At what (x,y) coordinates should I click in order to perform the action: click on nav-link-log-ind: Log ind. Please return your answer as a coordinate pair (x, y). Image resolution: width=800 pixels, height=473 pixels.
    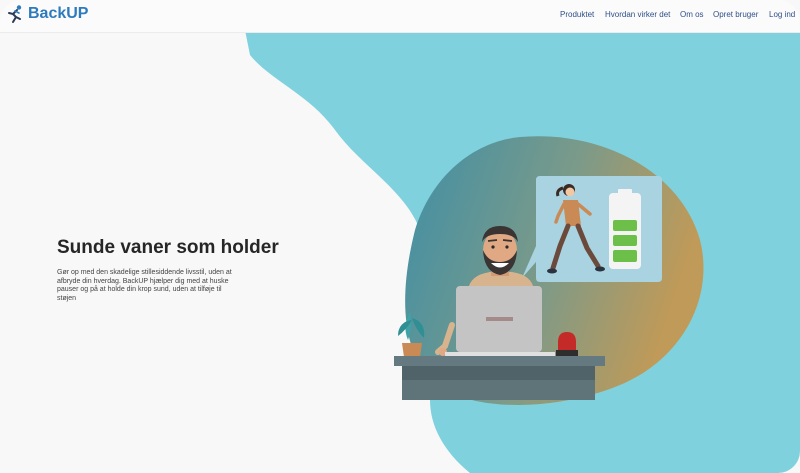
    Looking at the image, I should click on (782, 14).